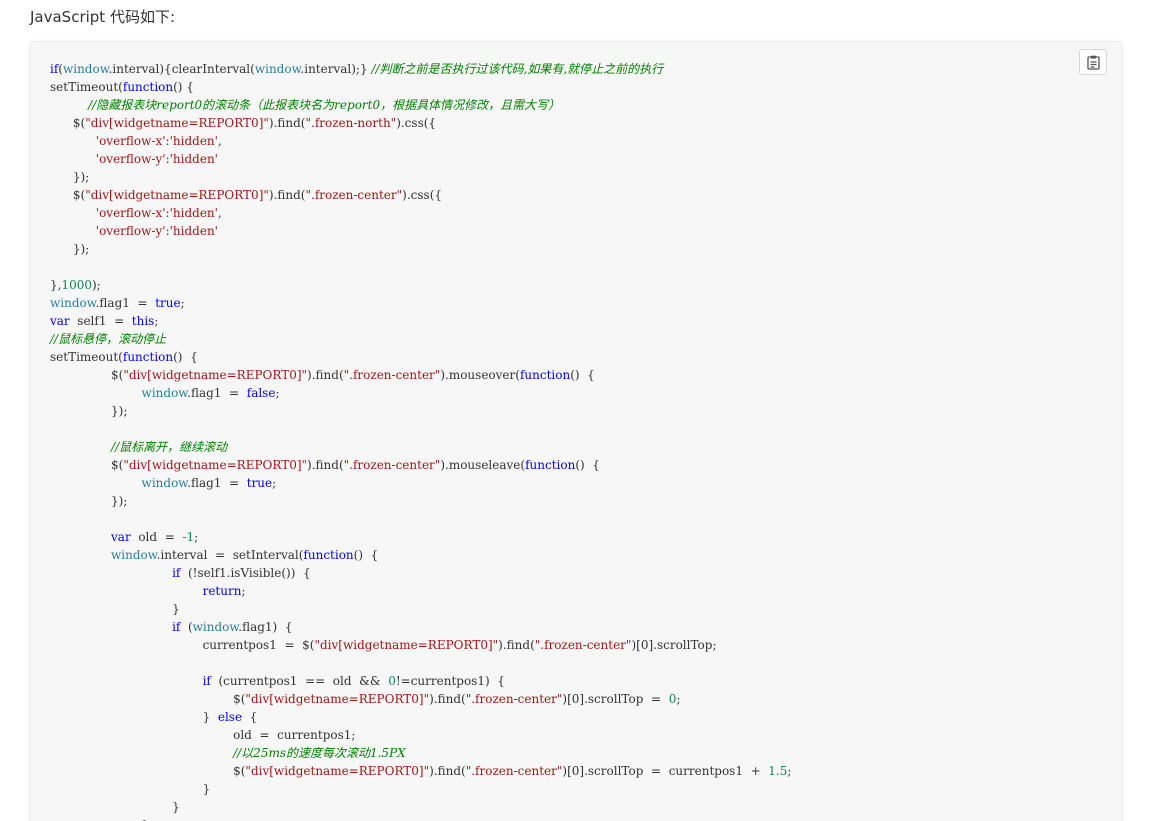 Image resolution: width=1165 pixels, height=821 pixels. Describe the element at coordinates (517, 69) in the screenshot. I see `code-token: //判断之前是否执行过该代码,如果有,就停止之前的执行` at that location.